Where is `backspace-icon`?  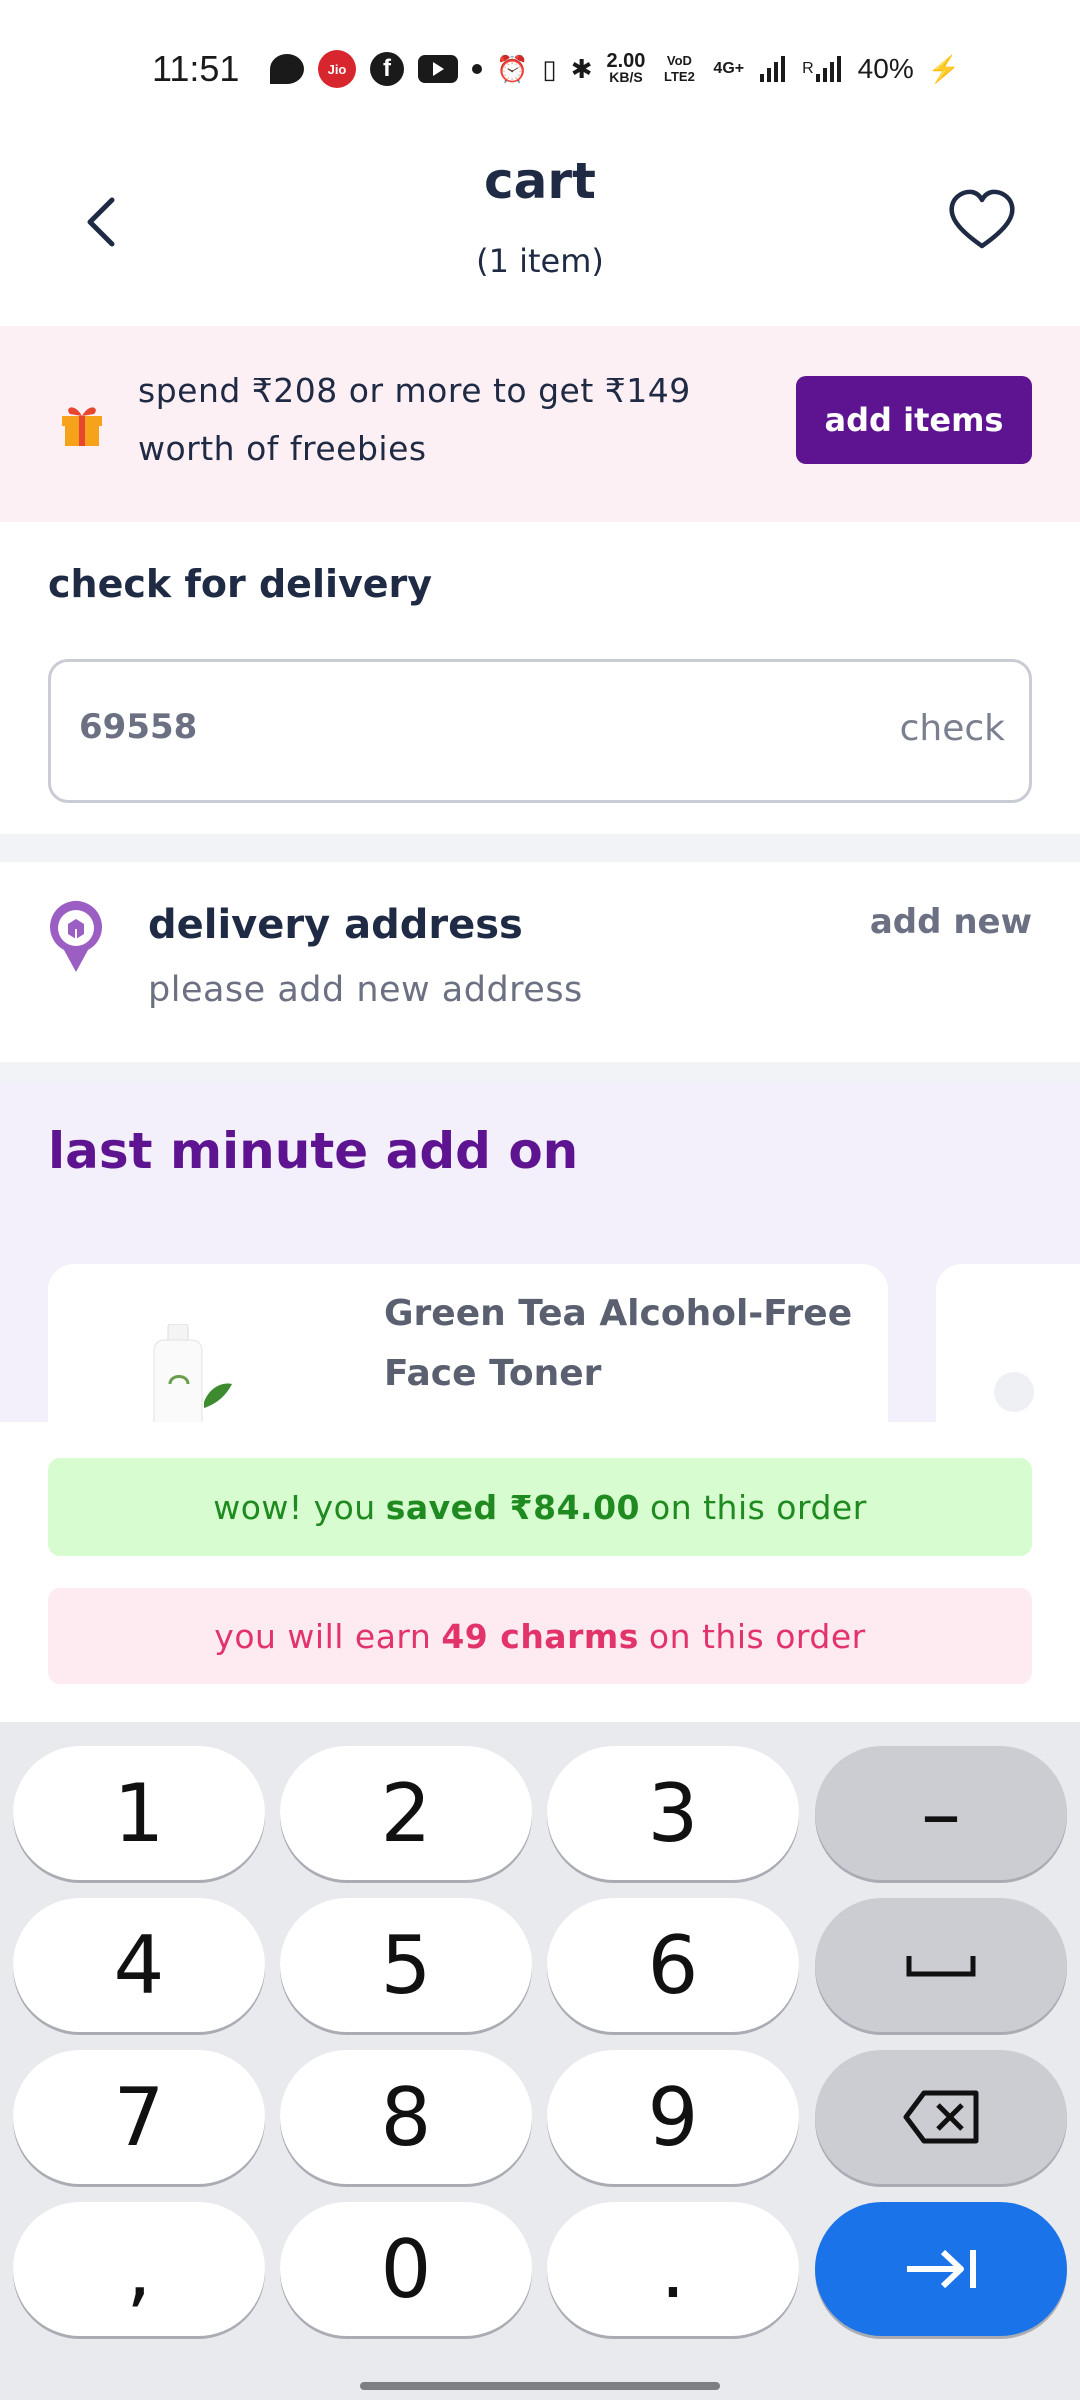
backspace-icon is located at coordinates (941, 2117).